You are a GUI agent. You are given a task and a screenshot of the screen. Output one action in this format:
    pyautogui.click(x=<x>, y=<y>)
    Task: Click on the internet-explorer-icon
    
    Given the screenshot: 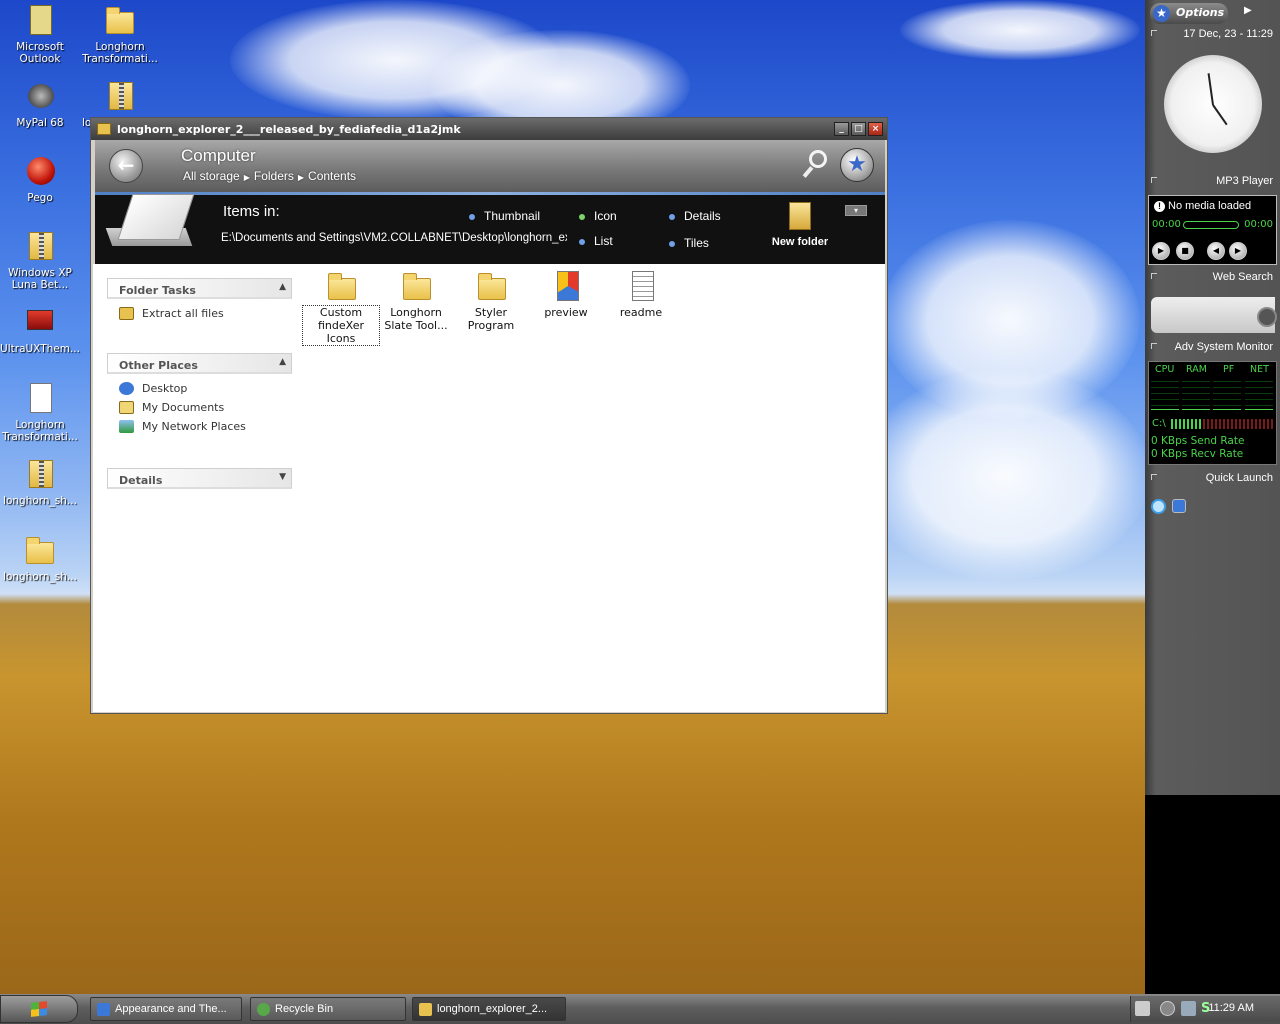 What is the action you would take?
    pyautogui.click(x=1158, y=506)
    